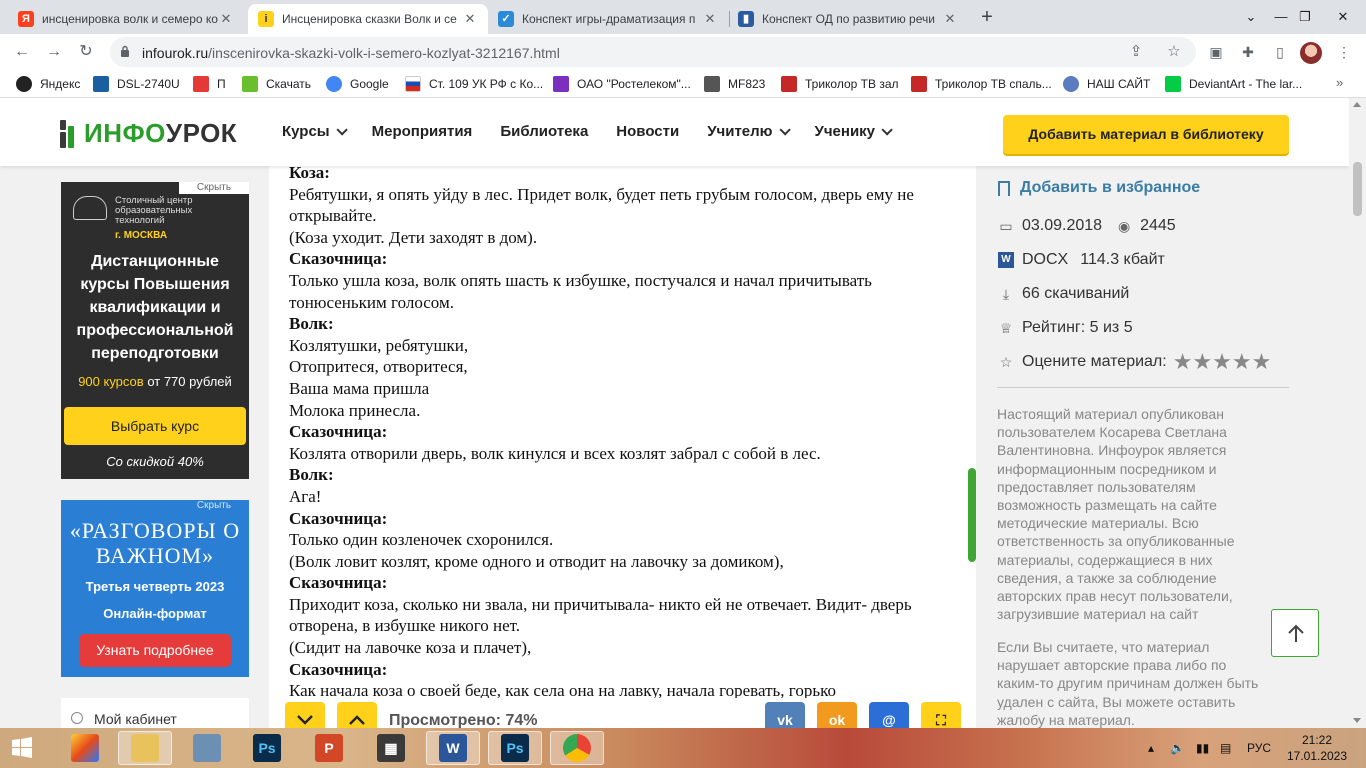  I want to click on taskbar-paint, so click(85, 748).